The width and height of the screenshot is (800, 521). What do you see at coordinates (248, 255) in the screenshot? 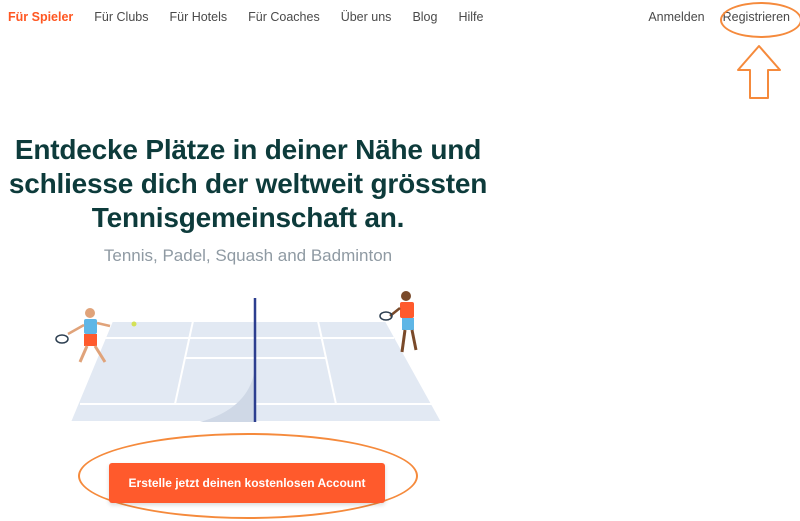
I see `hero-subtitle: Tennis, Padel, Squash and Badminton` at bounding box center [248, 255].